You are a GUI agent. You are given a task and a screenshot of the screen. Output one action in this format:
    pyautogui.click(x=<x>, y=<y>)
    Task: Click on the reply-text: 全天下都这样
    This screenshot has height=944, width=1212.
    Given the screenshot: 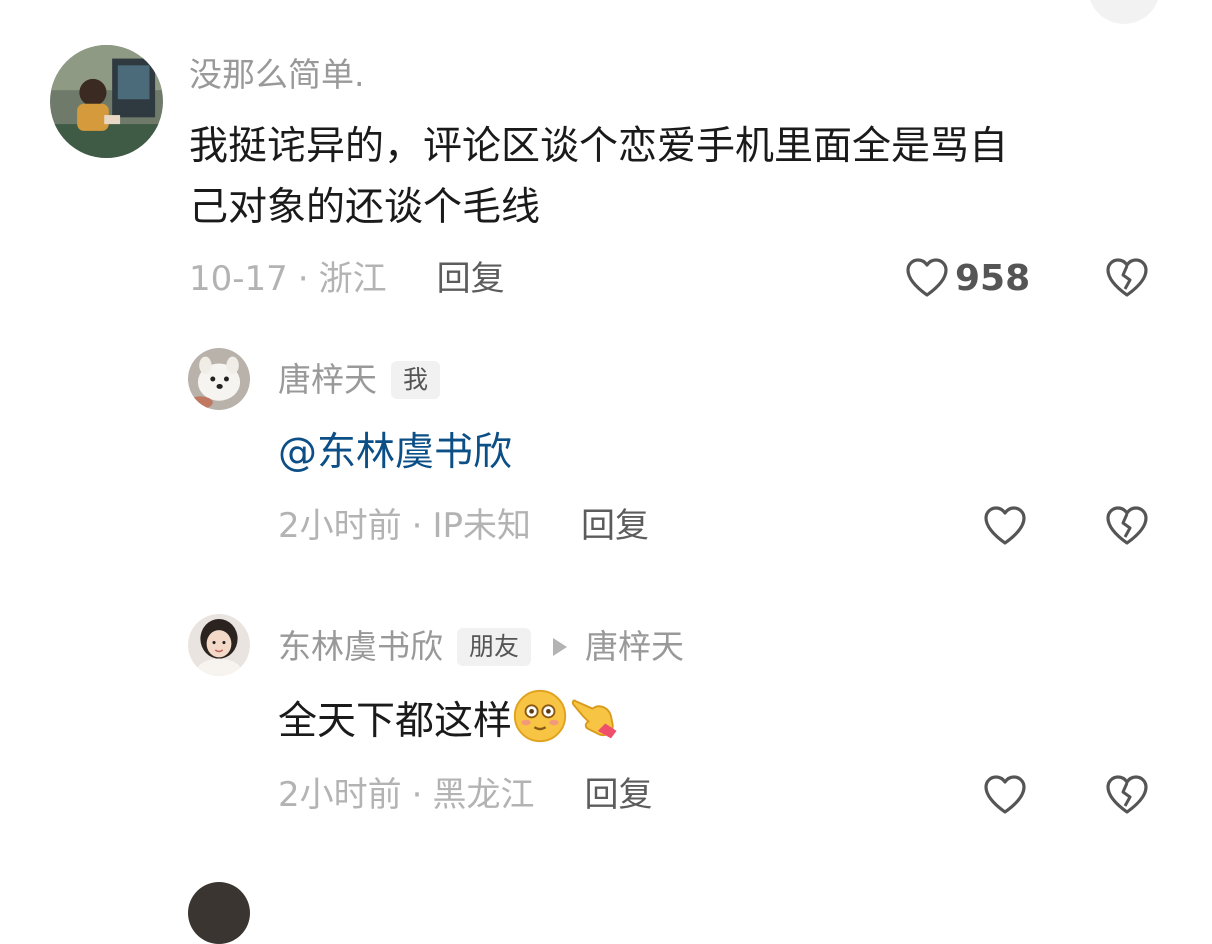 What is the action you would take?
    pyautogui.click(x=451, y=719)
    